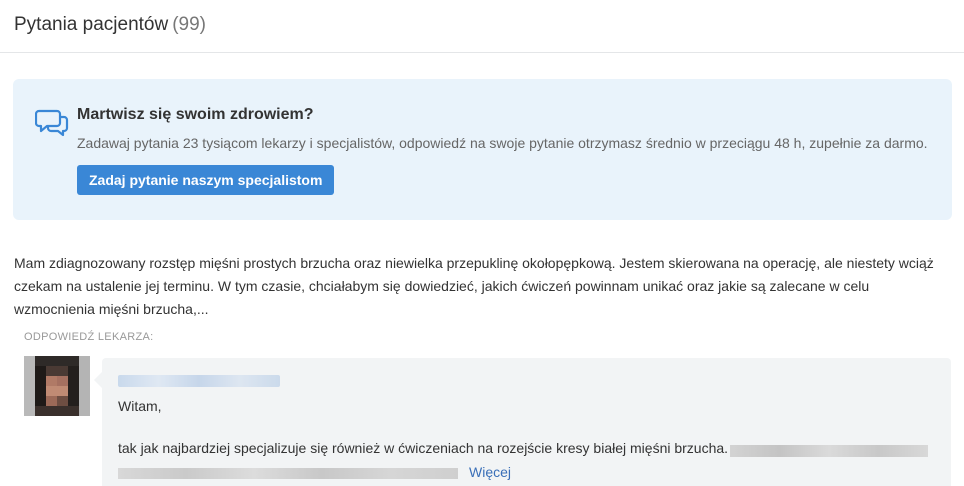  I want to click on chat-bubbles-icon, so click(52, 123).